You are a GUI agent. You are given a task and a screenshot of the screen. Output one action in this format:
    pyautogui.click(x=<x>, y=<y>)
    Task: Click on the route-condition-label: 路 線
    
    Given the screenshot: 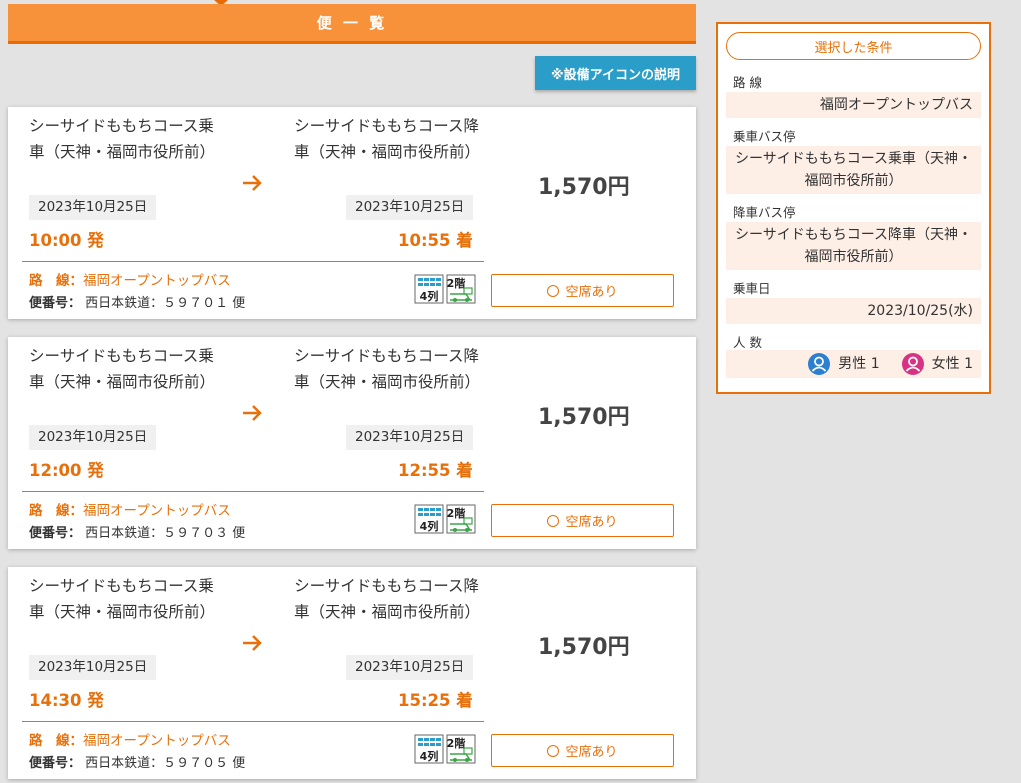 What is the action you would take?
    pyautogui.click(x=747, y=82)
    